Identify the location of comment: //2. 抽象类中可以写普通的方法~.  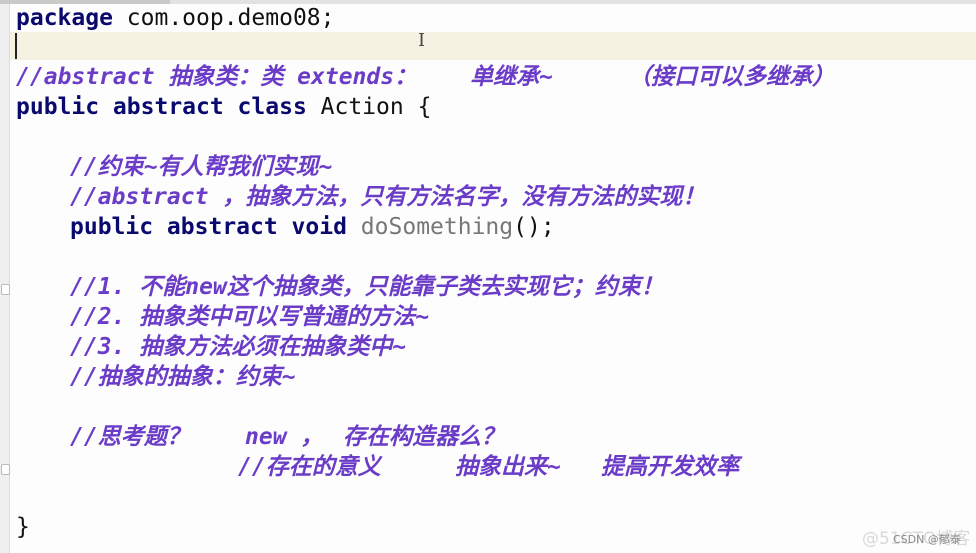
(250, 317).